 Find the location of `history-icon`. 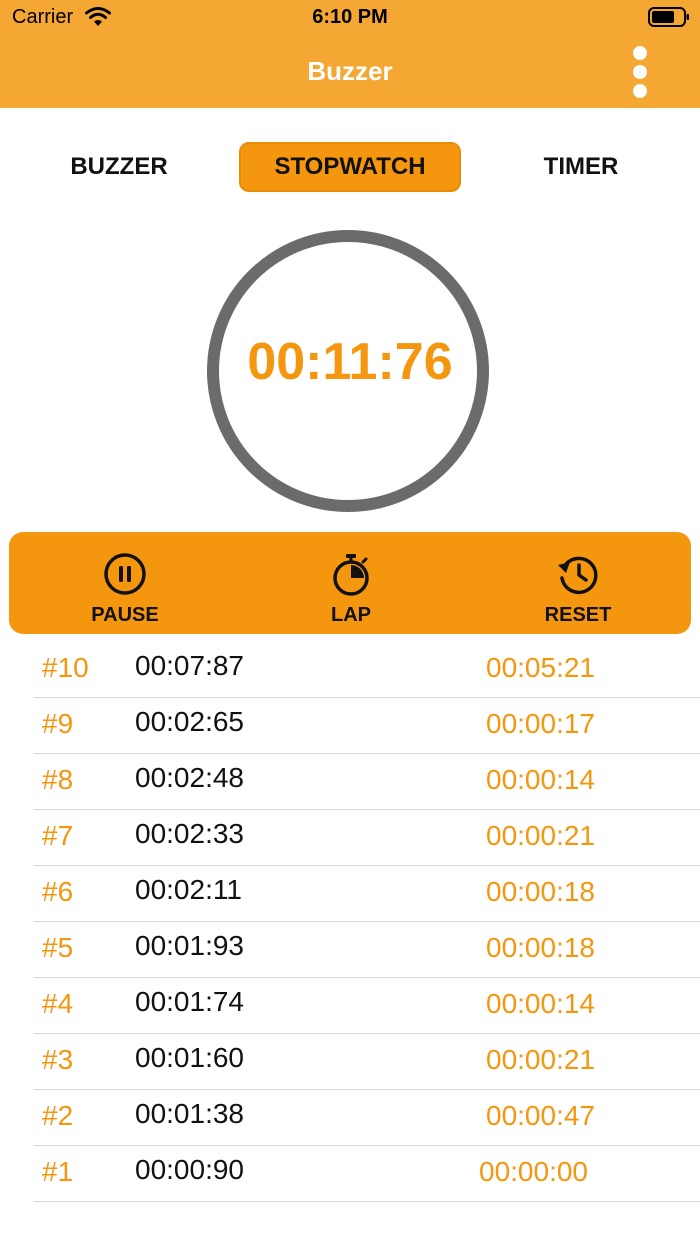

history-icon is located at coordinates (578, 575).